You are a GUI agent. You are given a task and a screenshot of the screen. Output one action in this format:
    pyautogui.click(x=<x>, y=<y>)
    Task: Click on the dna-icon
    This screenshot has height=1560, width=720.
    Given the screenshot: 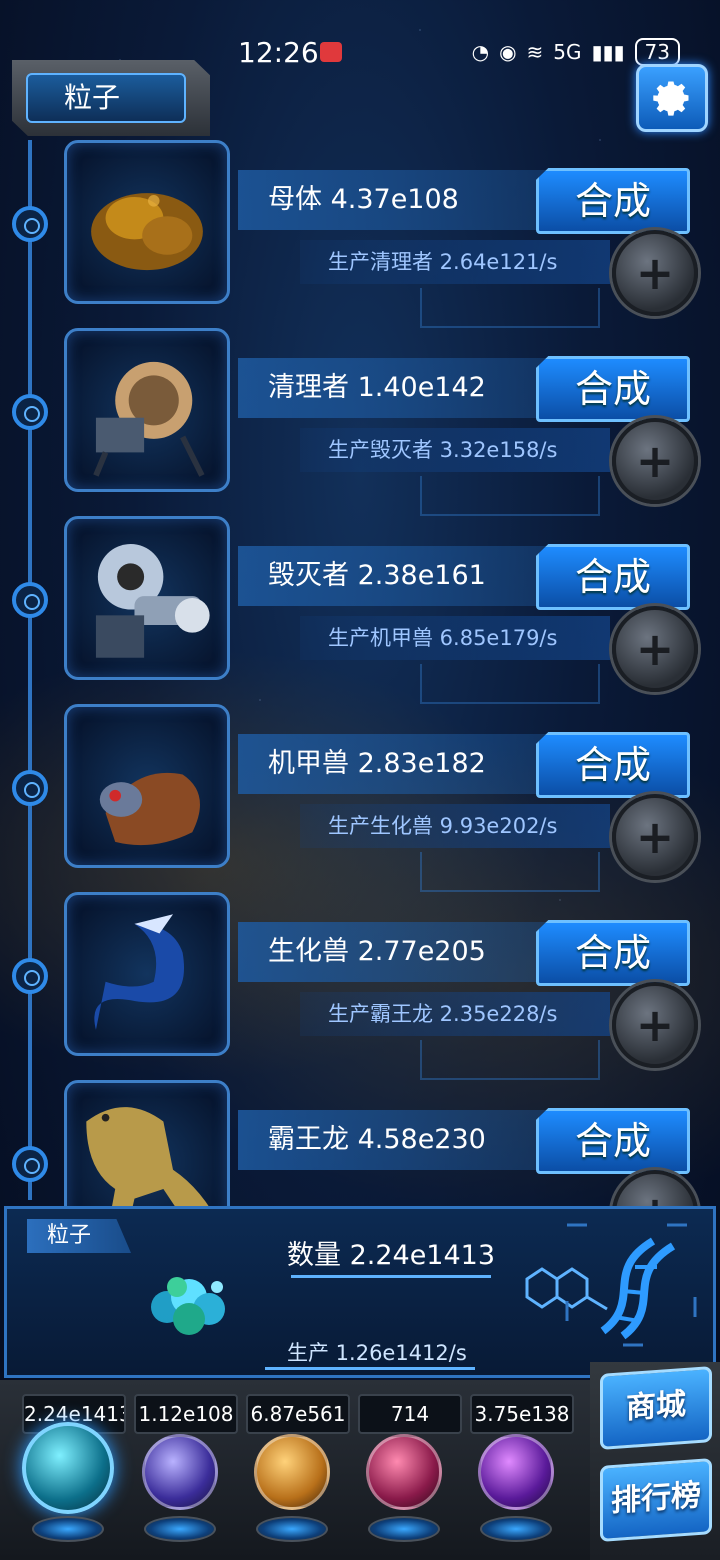 What is the action you would take?
    pyautogui.click(x=631, y=1285)
    